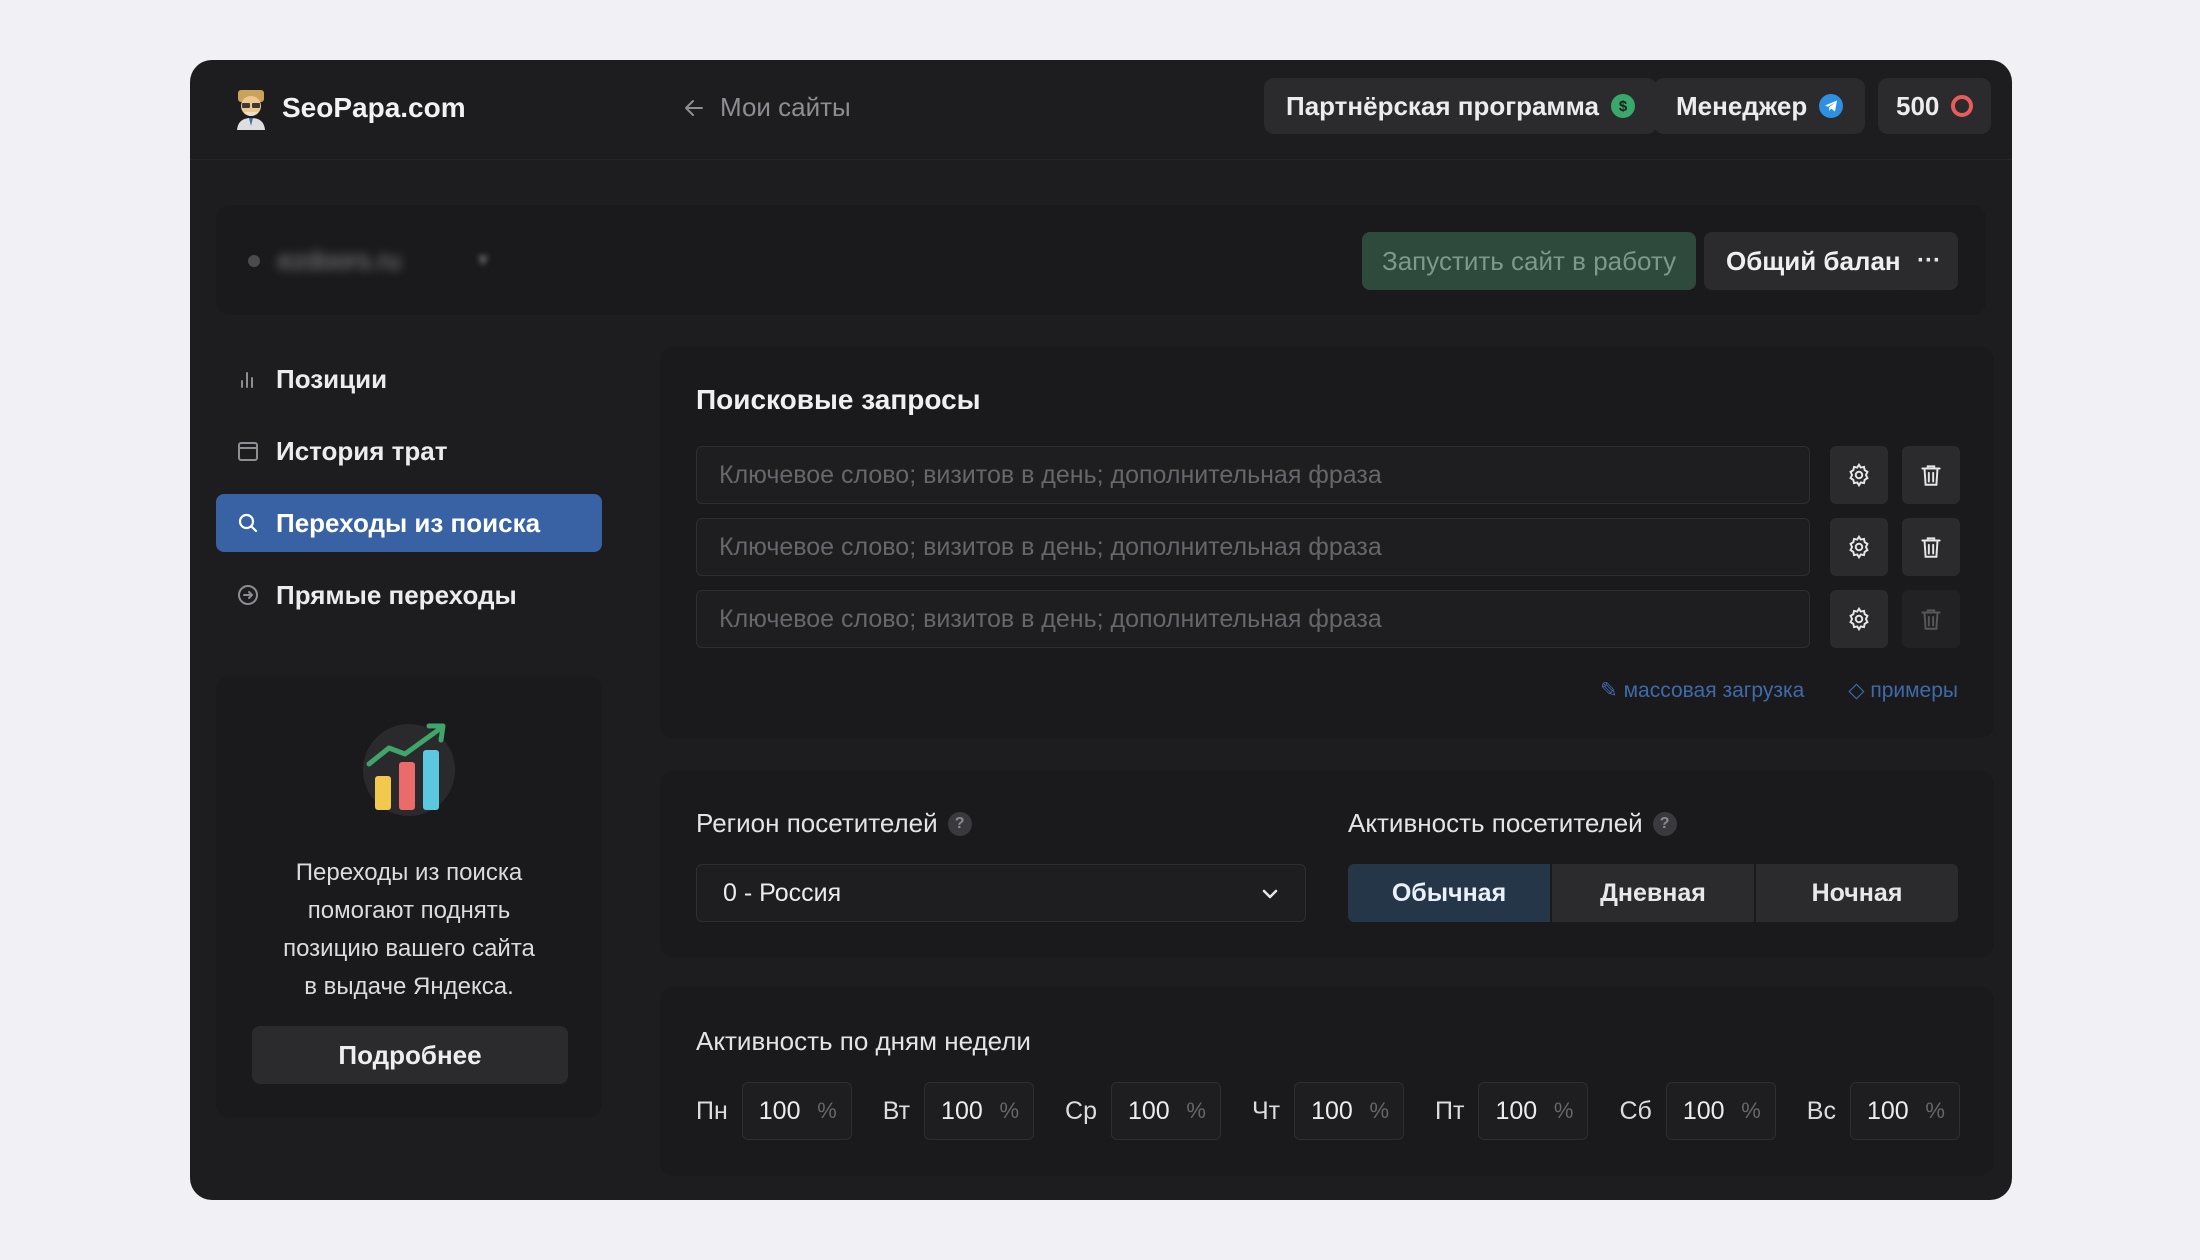  I want to click on telegram-icon, so click(1831, 106).